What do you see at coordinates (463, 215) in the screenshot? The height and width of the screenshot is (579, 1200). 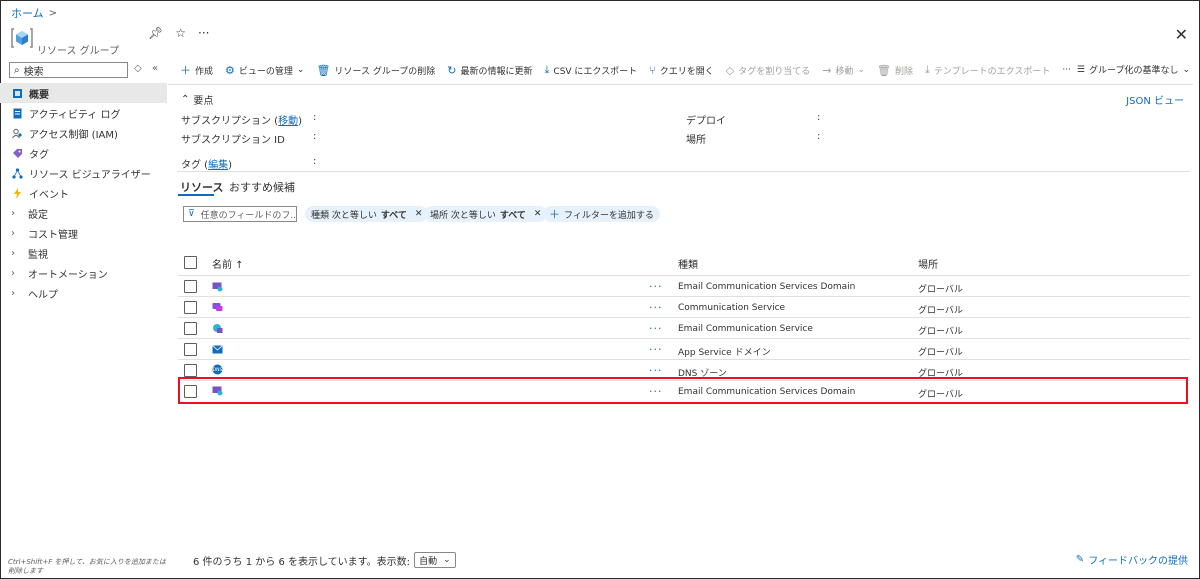 I see `location-filter-field: 場所 次と等しい` at bounding box center [463, 215].